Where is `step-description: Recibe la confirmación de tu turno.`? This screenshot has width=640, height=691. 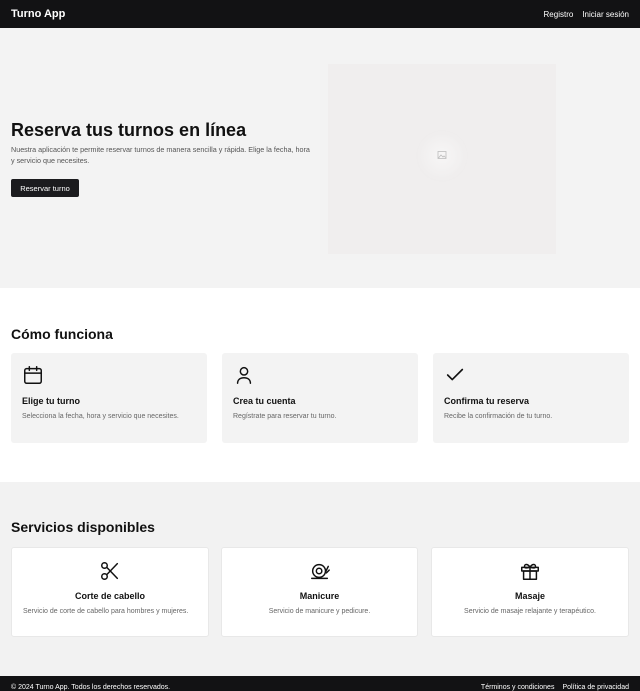
step-description: Recibe la confirmación de tu turno. is located at coordinates (498, 416).